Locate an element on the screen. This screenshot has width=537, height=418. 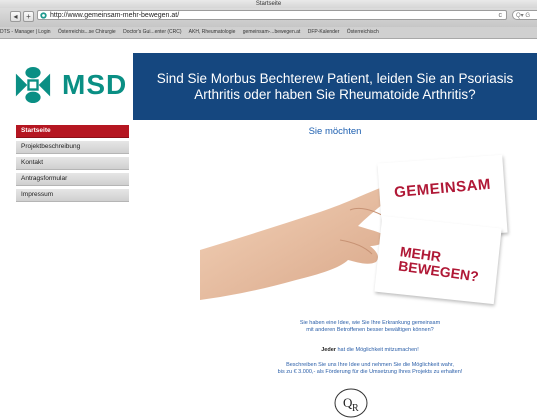
nav-item-impressum: Impressum is located at coordinates (72, 195).